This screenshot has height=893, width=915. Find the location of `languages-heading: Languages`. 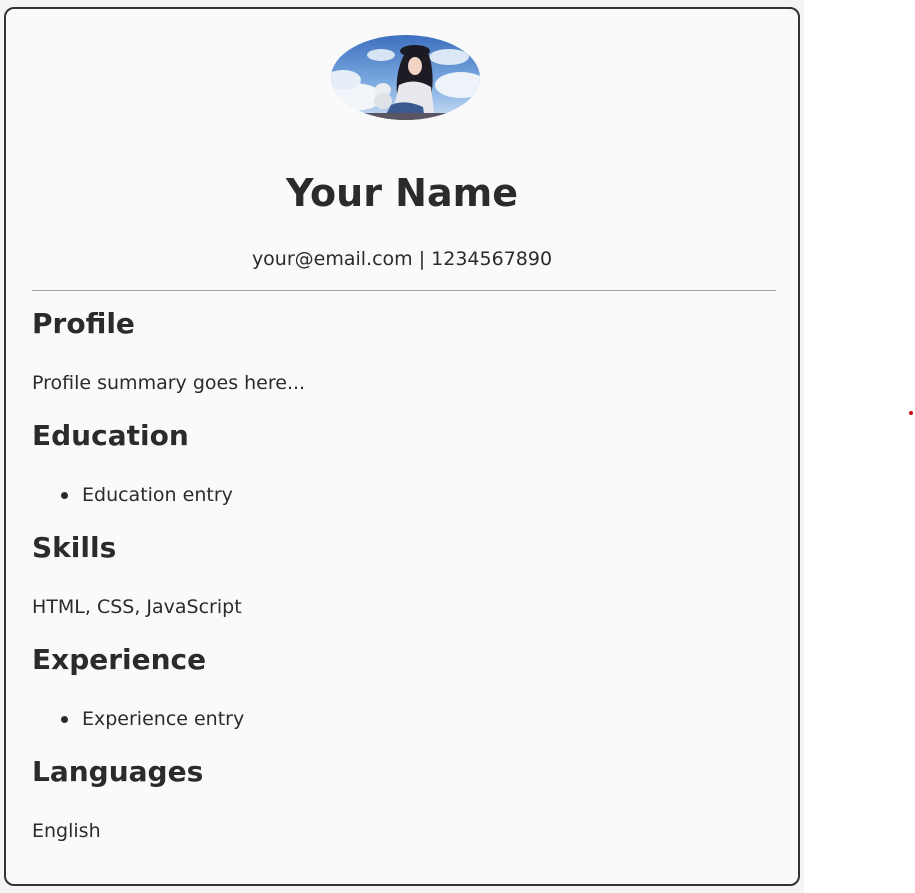

languages-heading: Languages is located at coordinates (118, 771).